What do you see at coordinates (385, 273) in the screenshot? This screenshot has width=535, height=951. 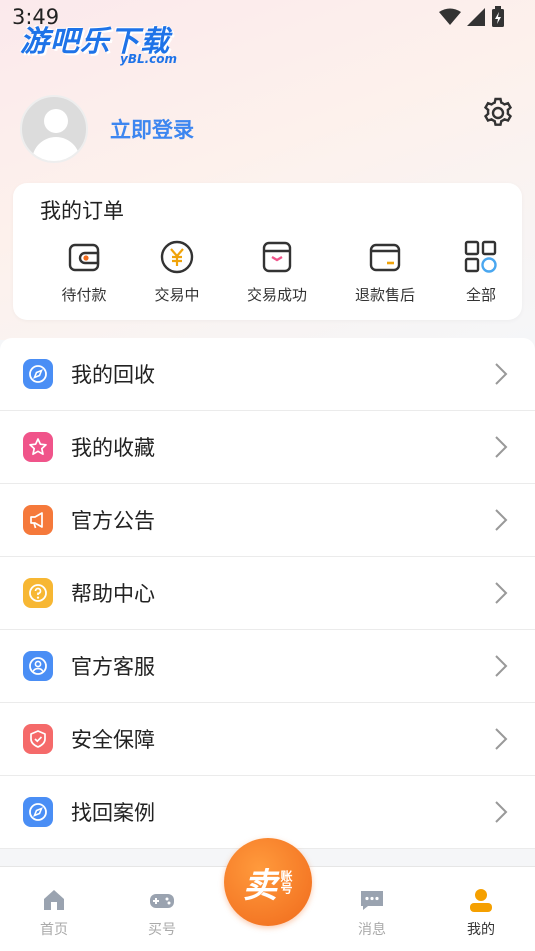 I see `order-refund: 退款售后` at bounding box center [385, 273].